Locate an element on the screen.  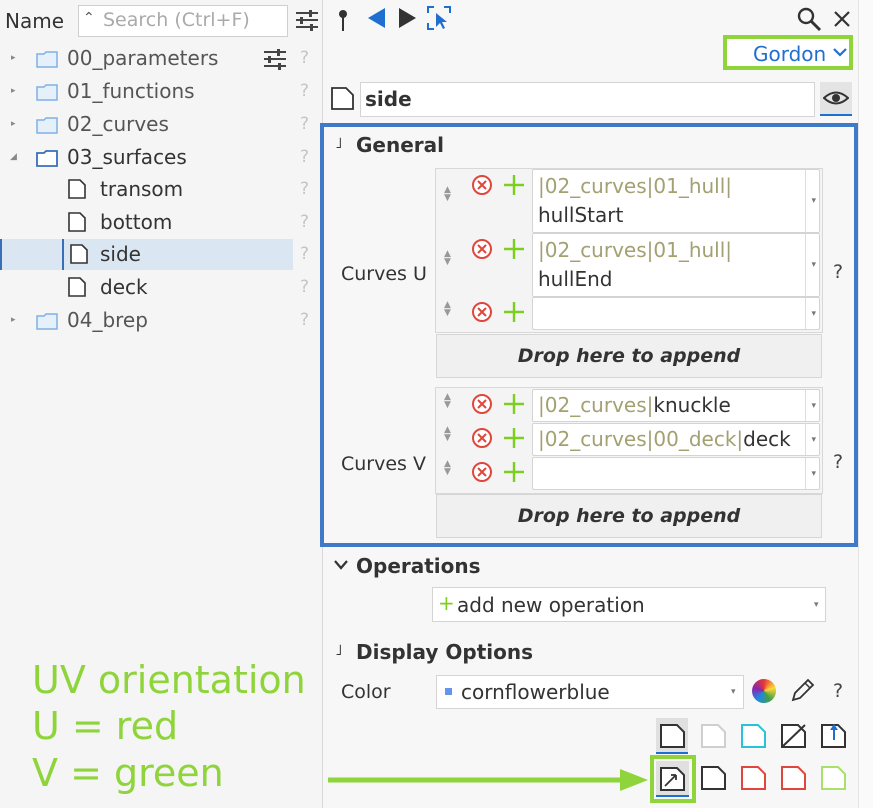
tree-item-01-functions: ▸ 01_functions ? is located at coordinates (154, 91).